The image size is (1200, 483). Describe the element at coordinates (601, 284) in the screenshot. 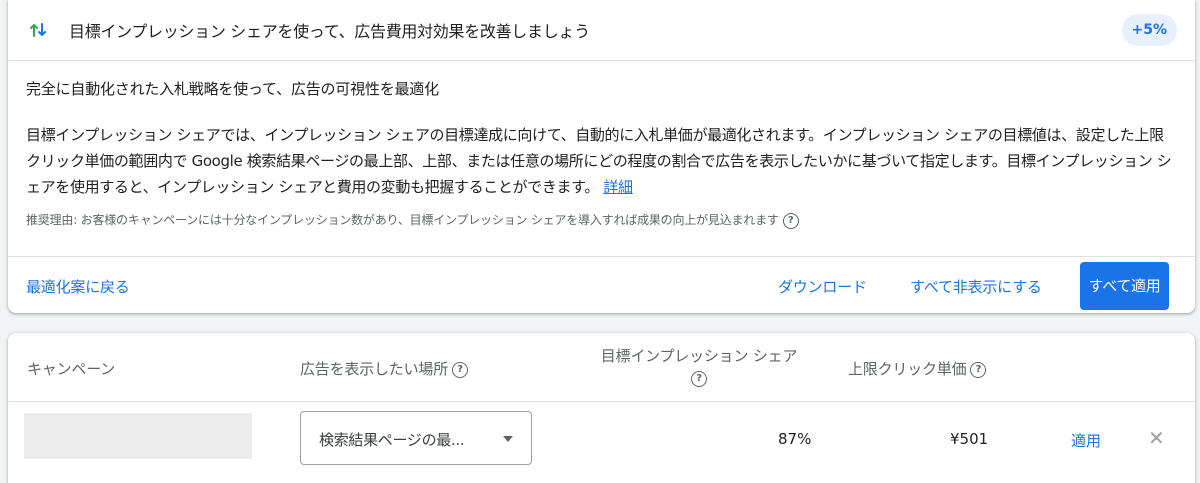

I see `recommendation-footer: 最適化案に戻る ダウンロード すべて非表示にする すべて適用` at that location.